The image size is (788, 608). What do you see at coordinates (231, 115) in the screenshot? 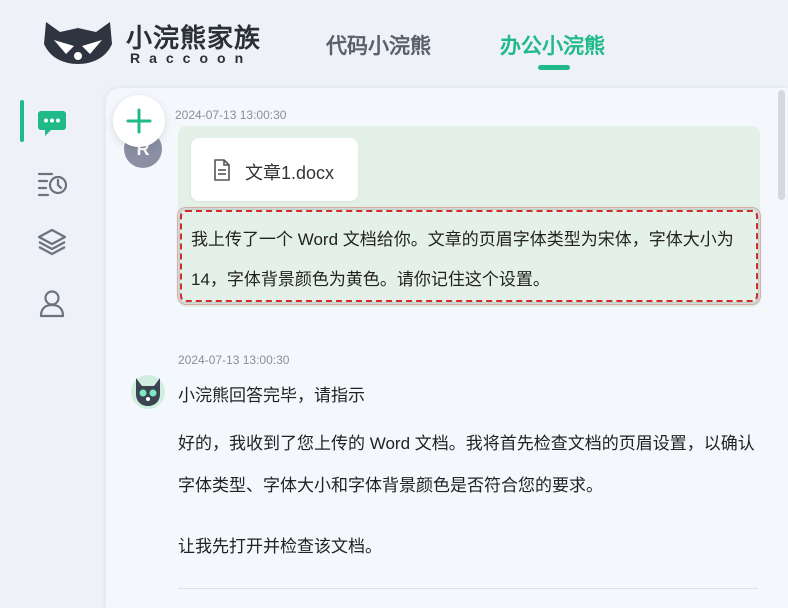
I see `user-message-timestamp: 2024-07-13 13:00:30` at bounding box center [231, 115].